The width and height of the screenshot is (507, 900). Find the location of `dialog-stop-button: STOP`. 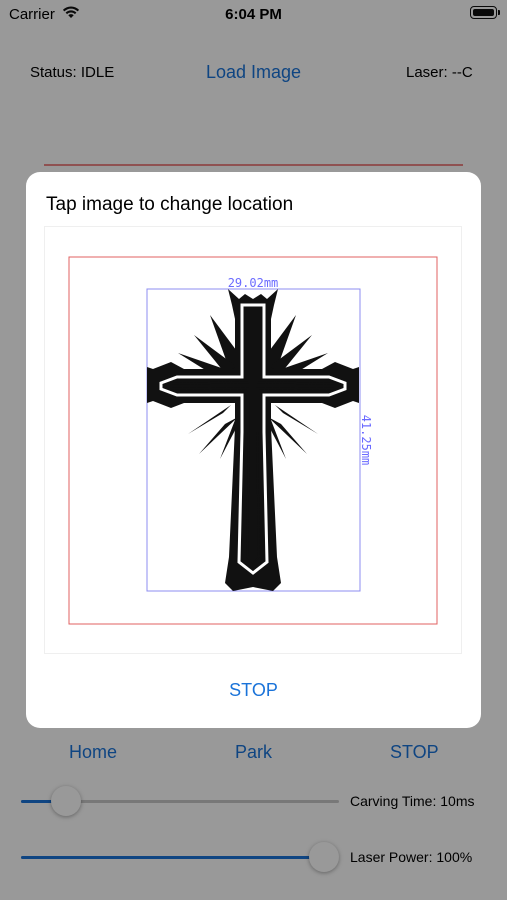

dialog-stop-button: STOP is located at coordinates (253, 690).